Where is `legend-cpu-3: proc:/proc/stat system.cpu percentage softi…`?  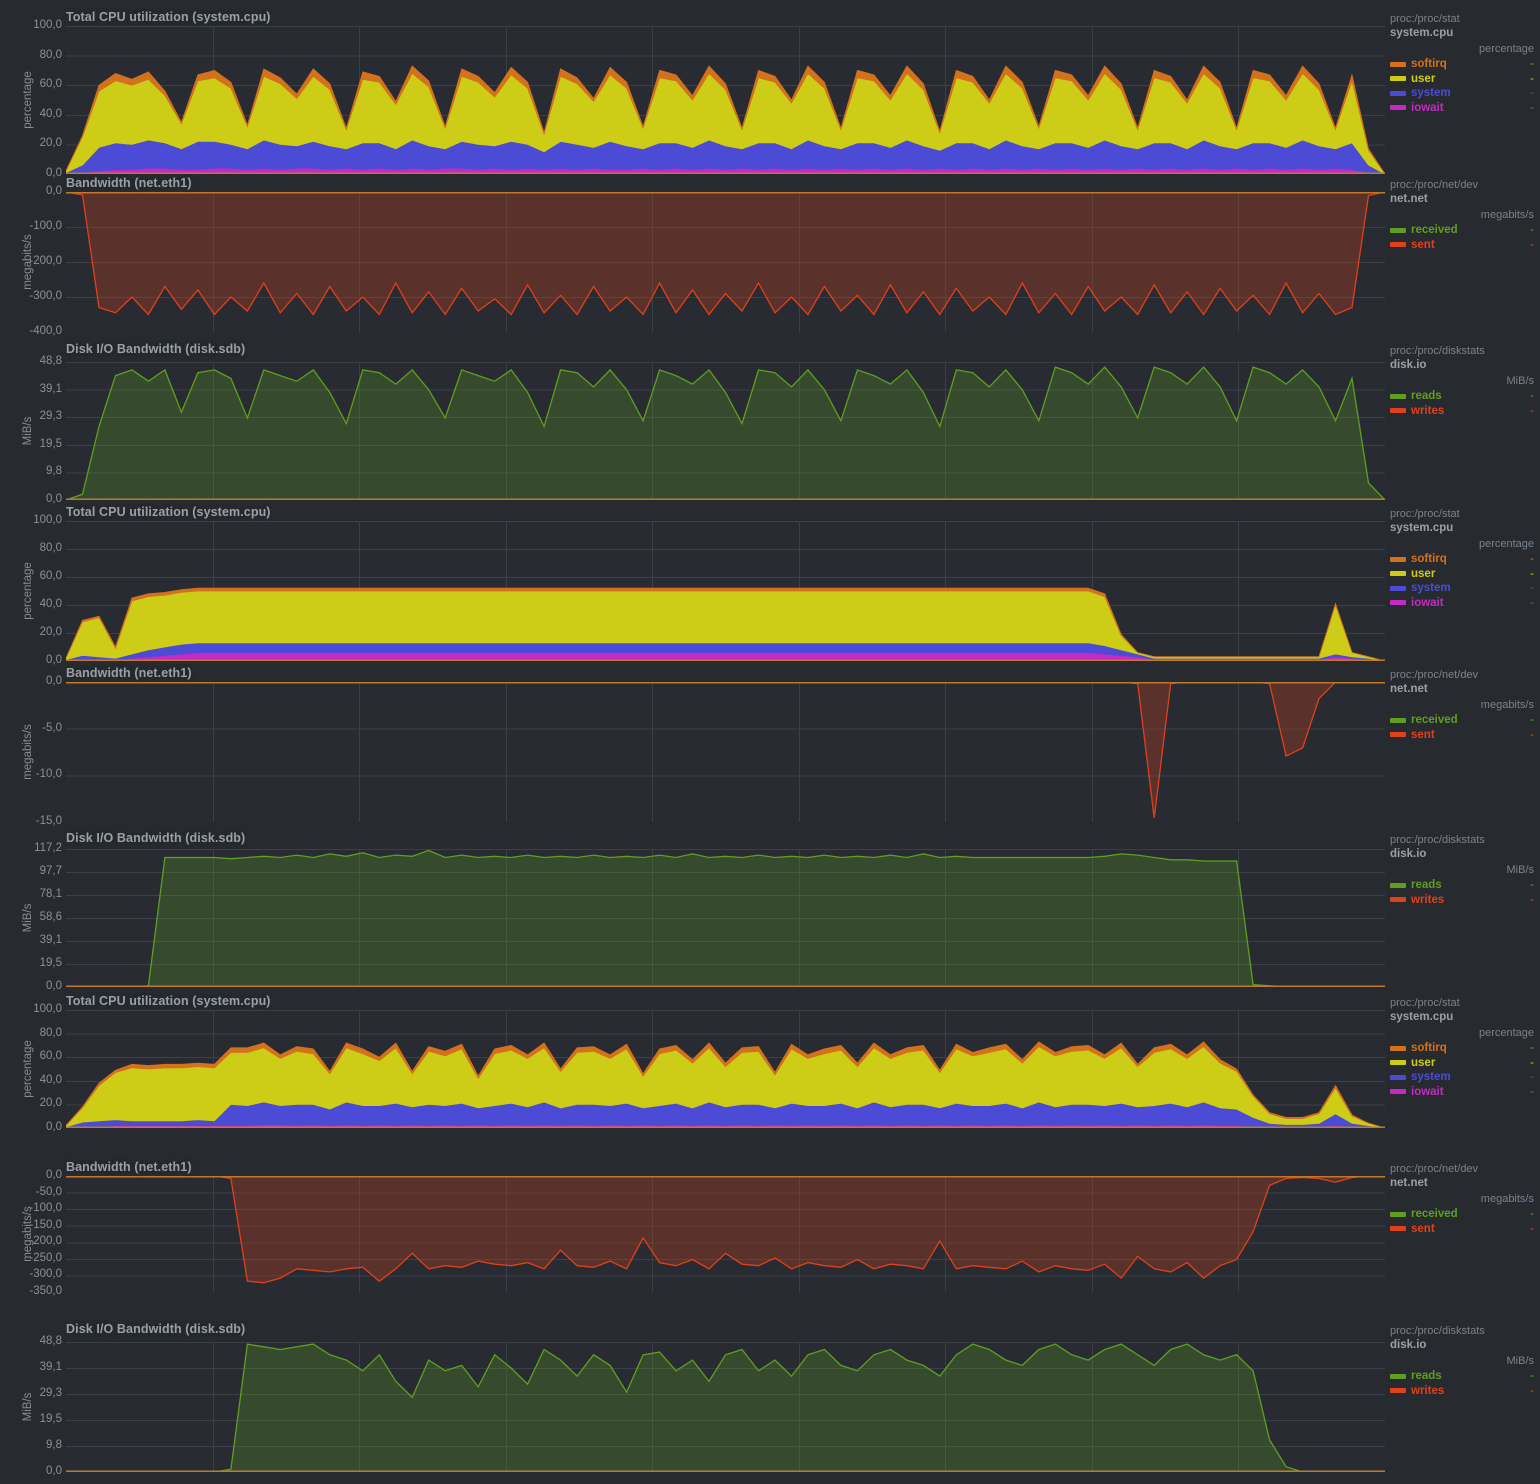
legend-cpu-3: proc:/proc/stat system.cpu percentage softi… is located at coordinates (1465, 1047).